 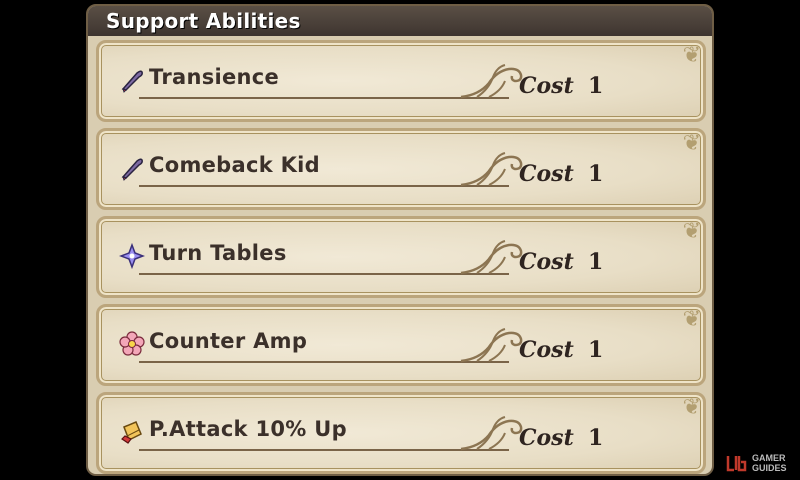 What do you see at coordinates (401, 257) in the screenshot?
I see `ability-row-turn-tables: ❦ Turn Tables Cost 1` at bounding box center [401, 257].